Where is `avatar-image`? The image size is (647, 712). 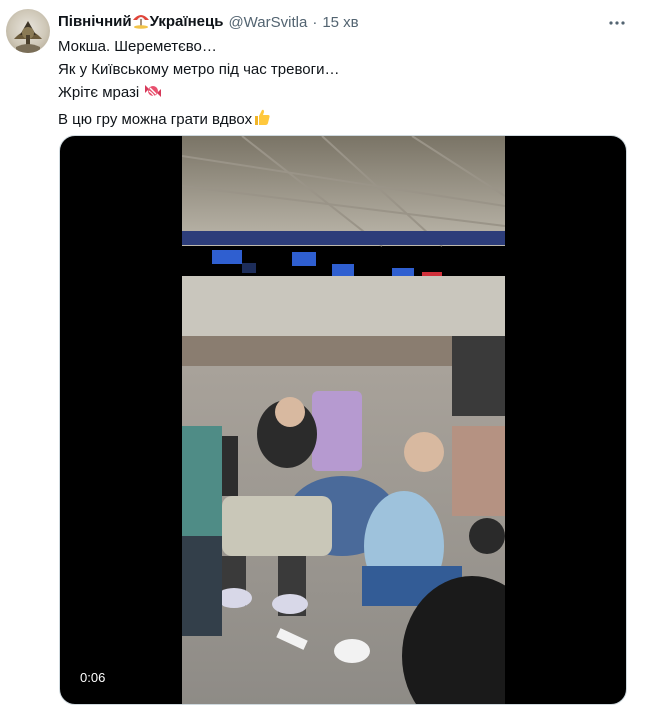
avatar-image is located at coordinates (28, 37).